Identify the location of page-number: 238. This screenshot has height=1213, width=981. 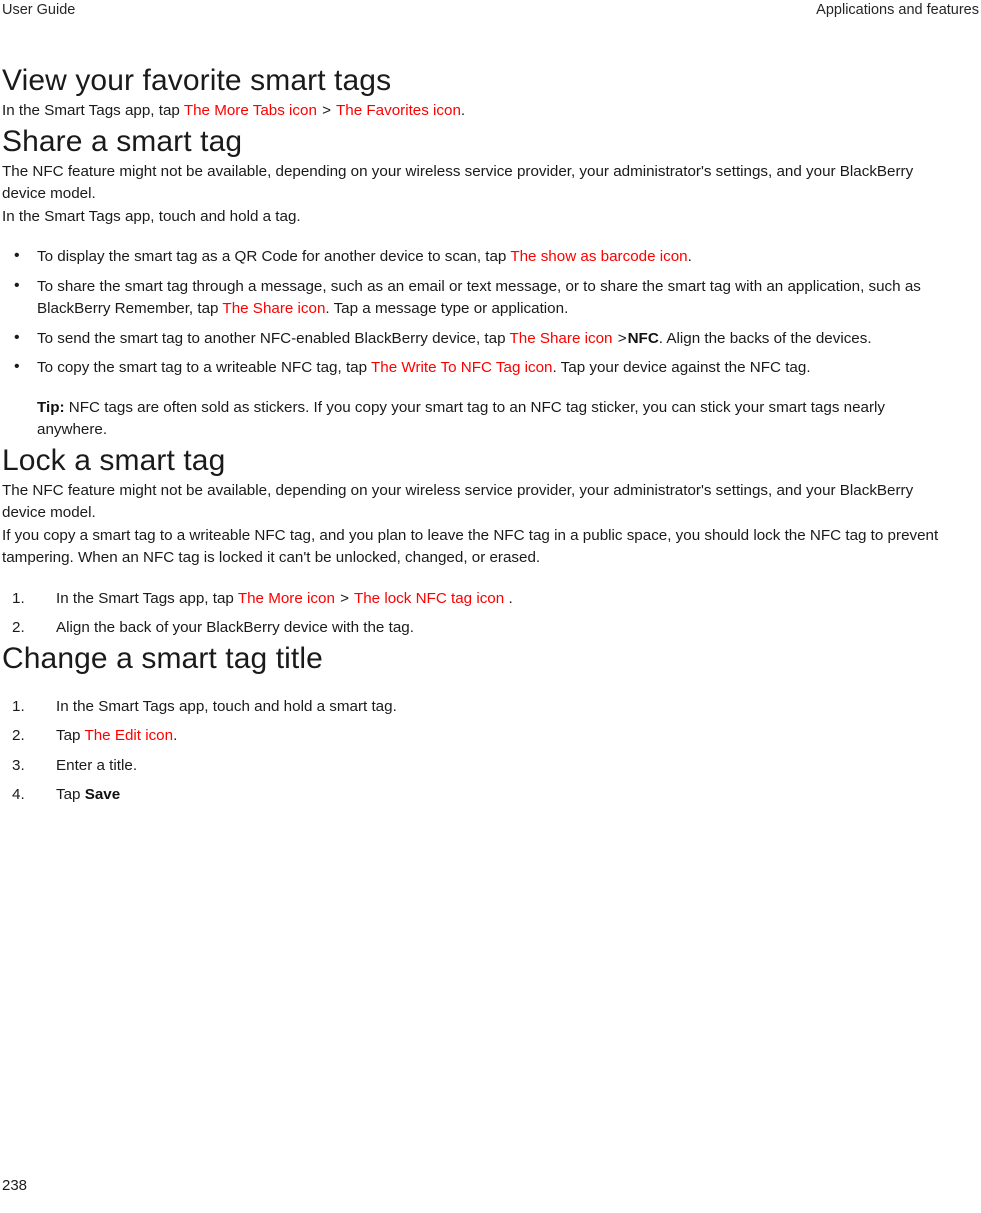
(15, 1185).